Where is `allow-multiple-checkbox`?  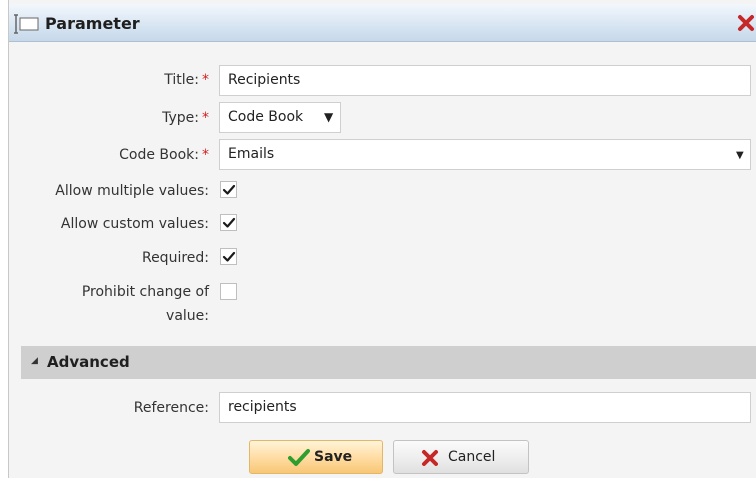 allow-multiple-checkbox is located at coordinates (228, 189).